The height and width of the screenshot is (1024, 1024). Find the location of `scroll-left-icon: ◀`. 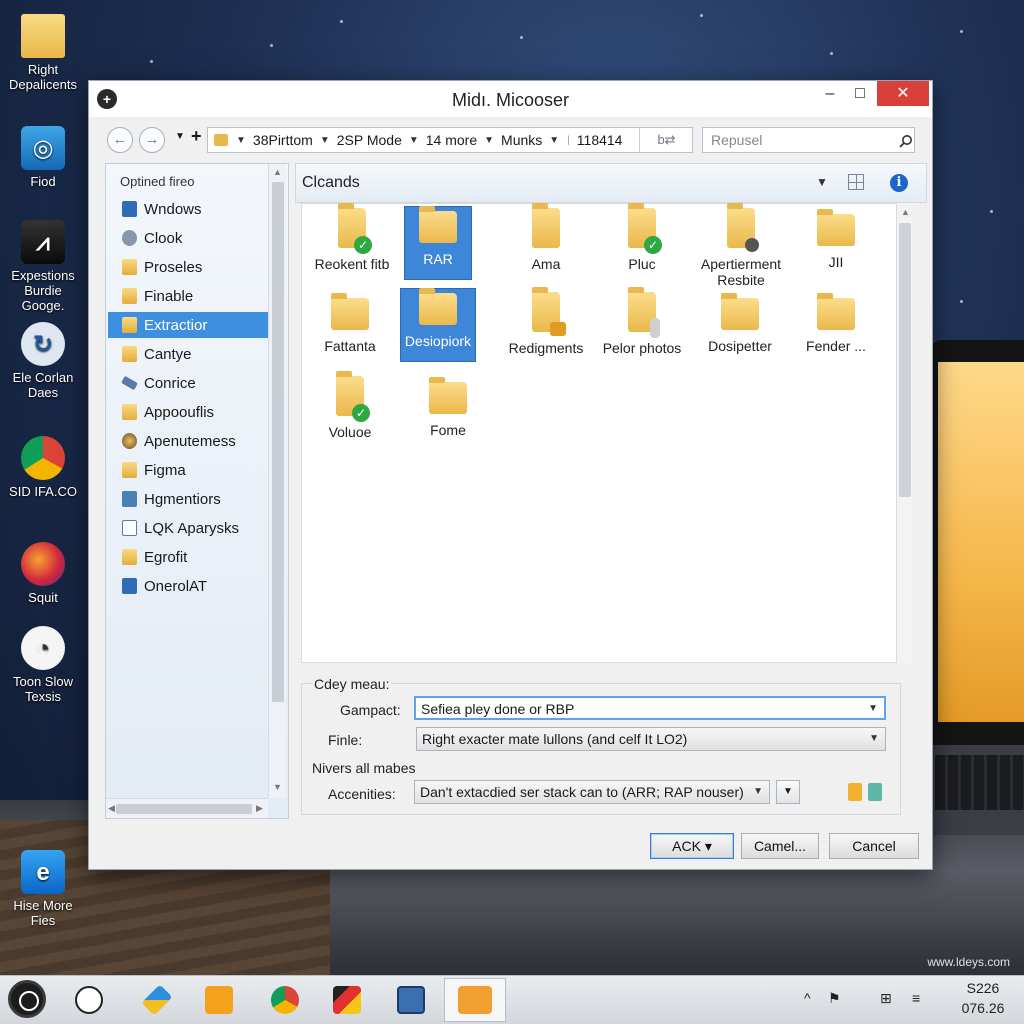

scroll-left-icon: ◀ is located at coordinates (111, 808).